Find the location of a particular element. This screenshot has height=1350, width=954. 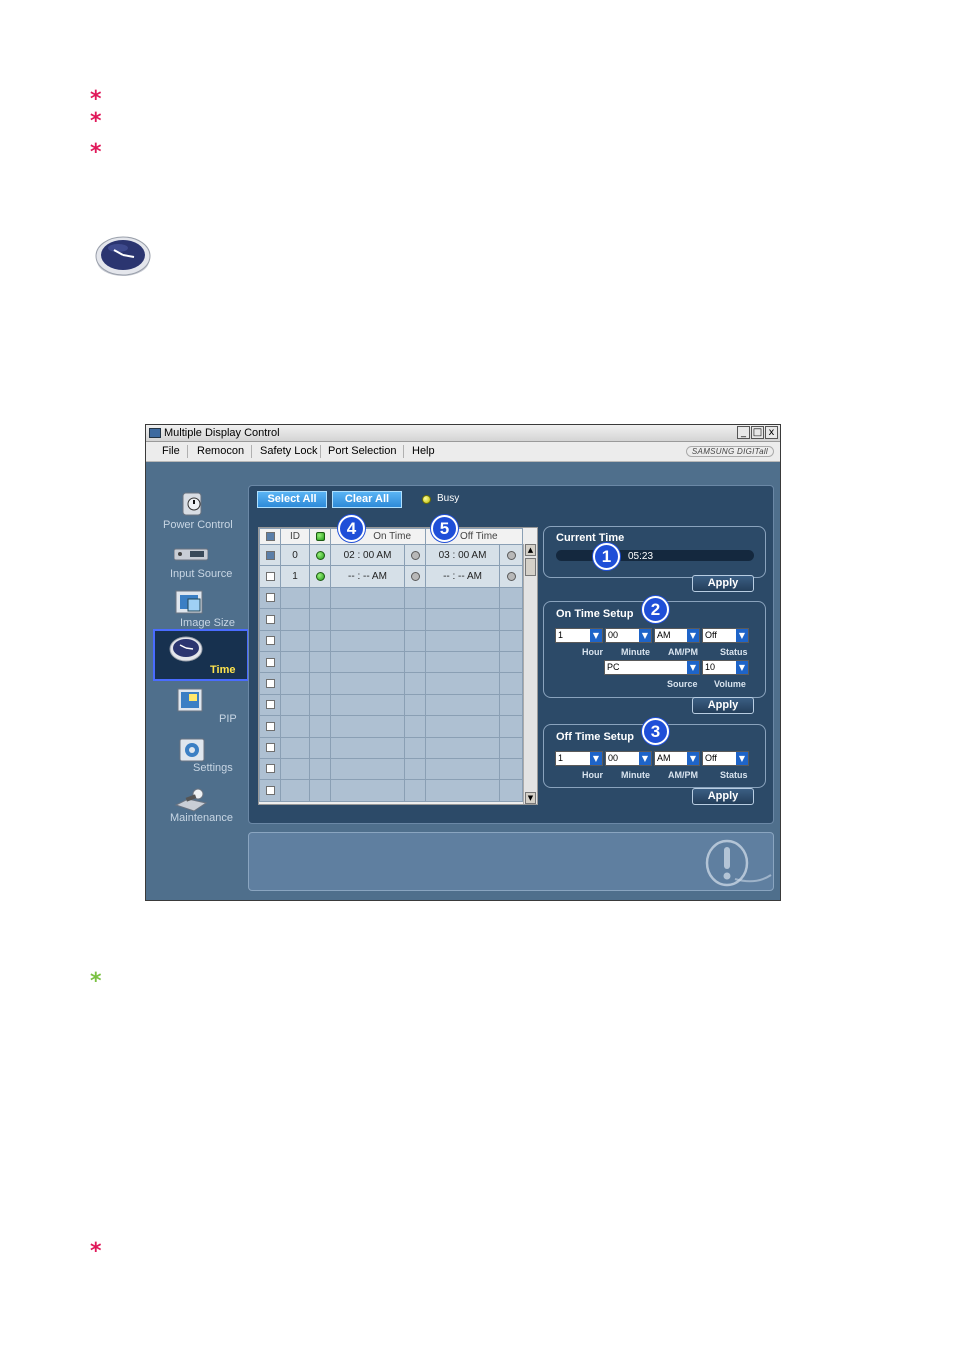

current-time-panel: Current Time 05:23 is located at coordinates (654, 552).